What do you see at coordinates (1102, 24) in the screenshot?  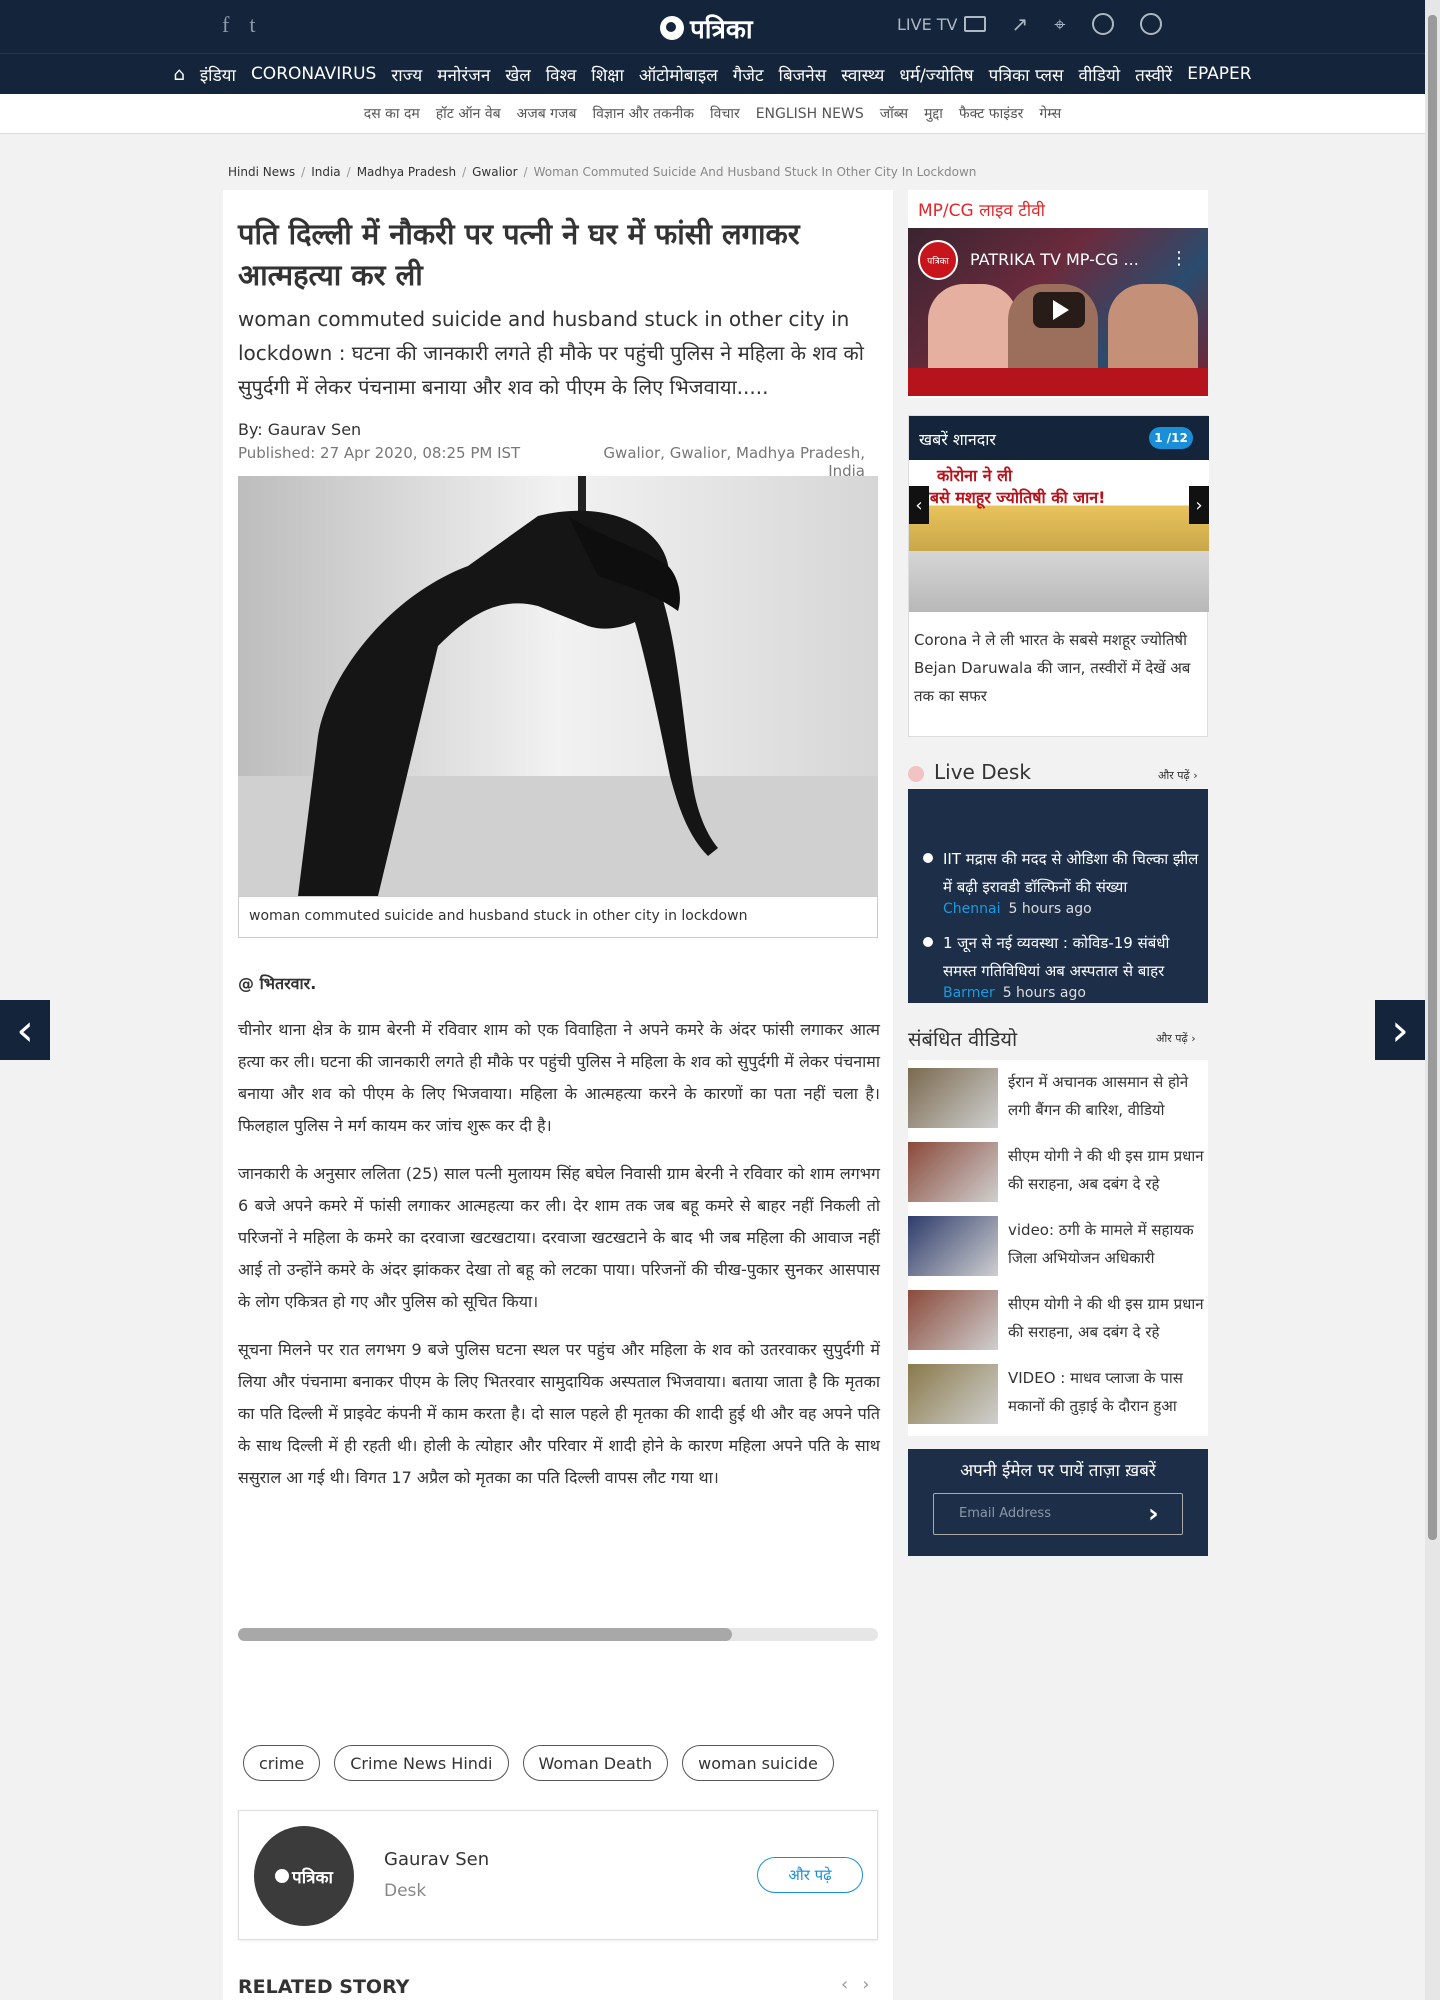 I see `search-icon` at bounding box center [1102, 24].